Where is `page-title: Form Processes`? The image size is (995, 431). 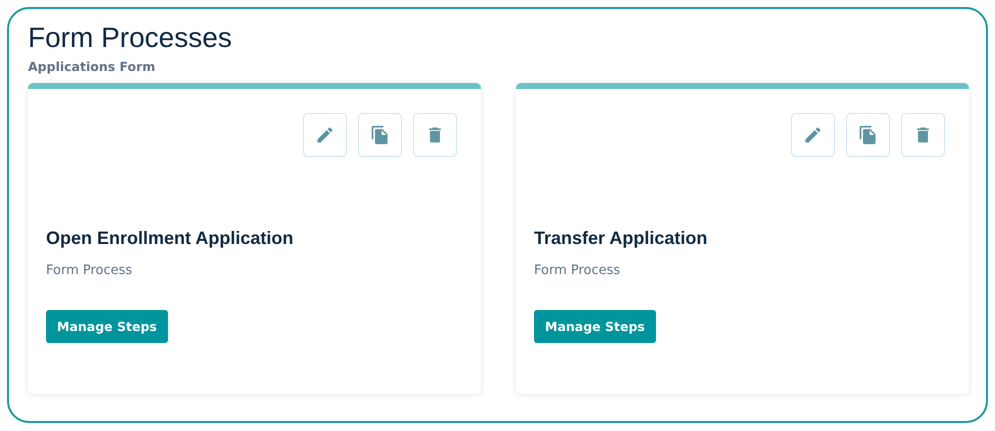
page-title: Form Processes is located at coordinates (130, 38).